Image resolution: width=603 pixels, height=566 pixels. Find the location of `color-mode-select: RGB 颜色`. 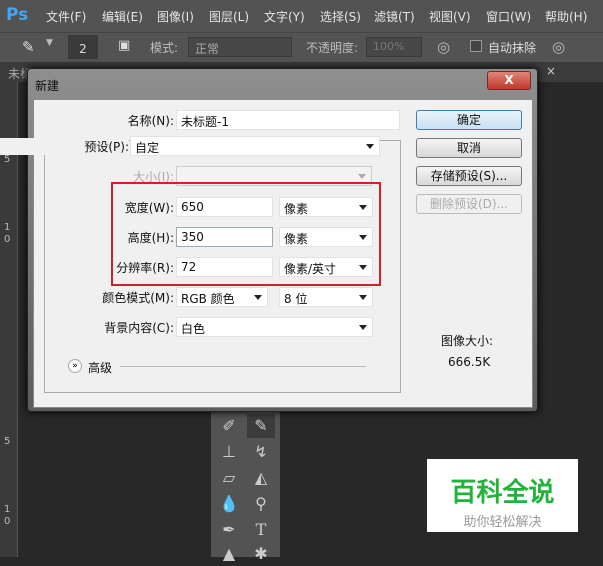

color-mode-select: RGB 颜色 is located at coordinates (222, 297).